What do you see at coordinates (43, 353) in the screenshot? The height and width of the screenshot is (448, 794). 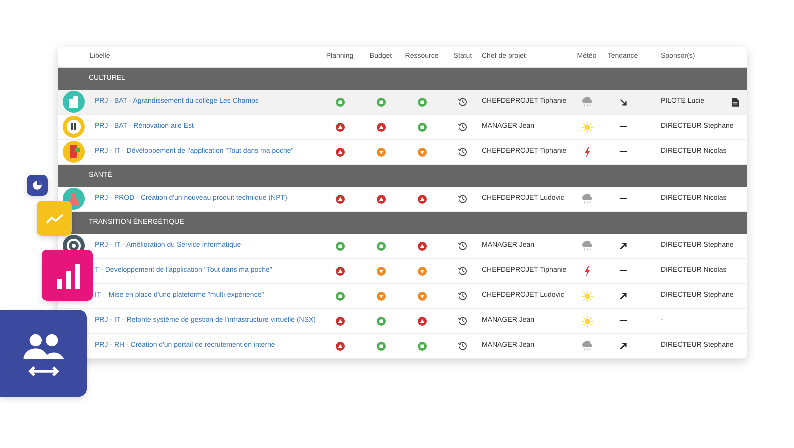 I see `people-exchange-tile` at bounding box center [43, 353].